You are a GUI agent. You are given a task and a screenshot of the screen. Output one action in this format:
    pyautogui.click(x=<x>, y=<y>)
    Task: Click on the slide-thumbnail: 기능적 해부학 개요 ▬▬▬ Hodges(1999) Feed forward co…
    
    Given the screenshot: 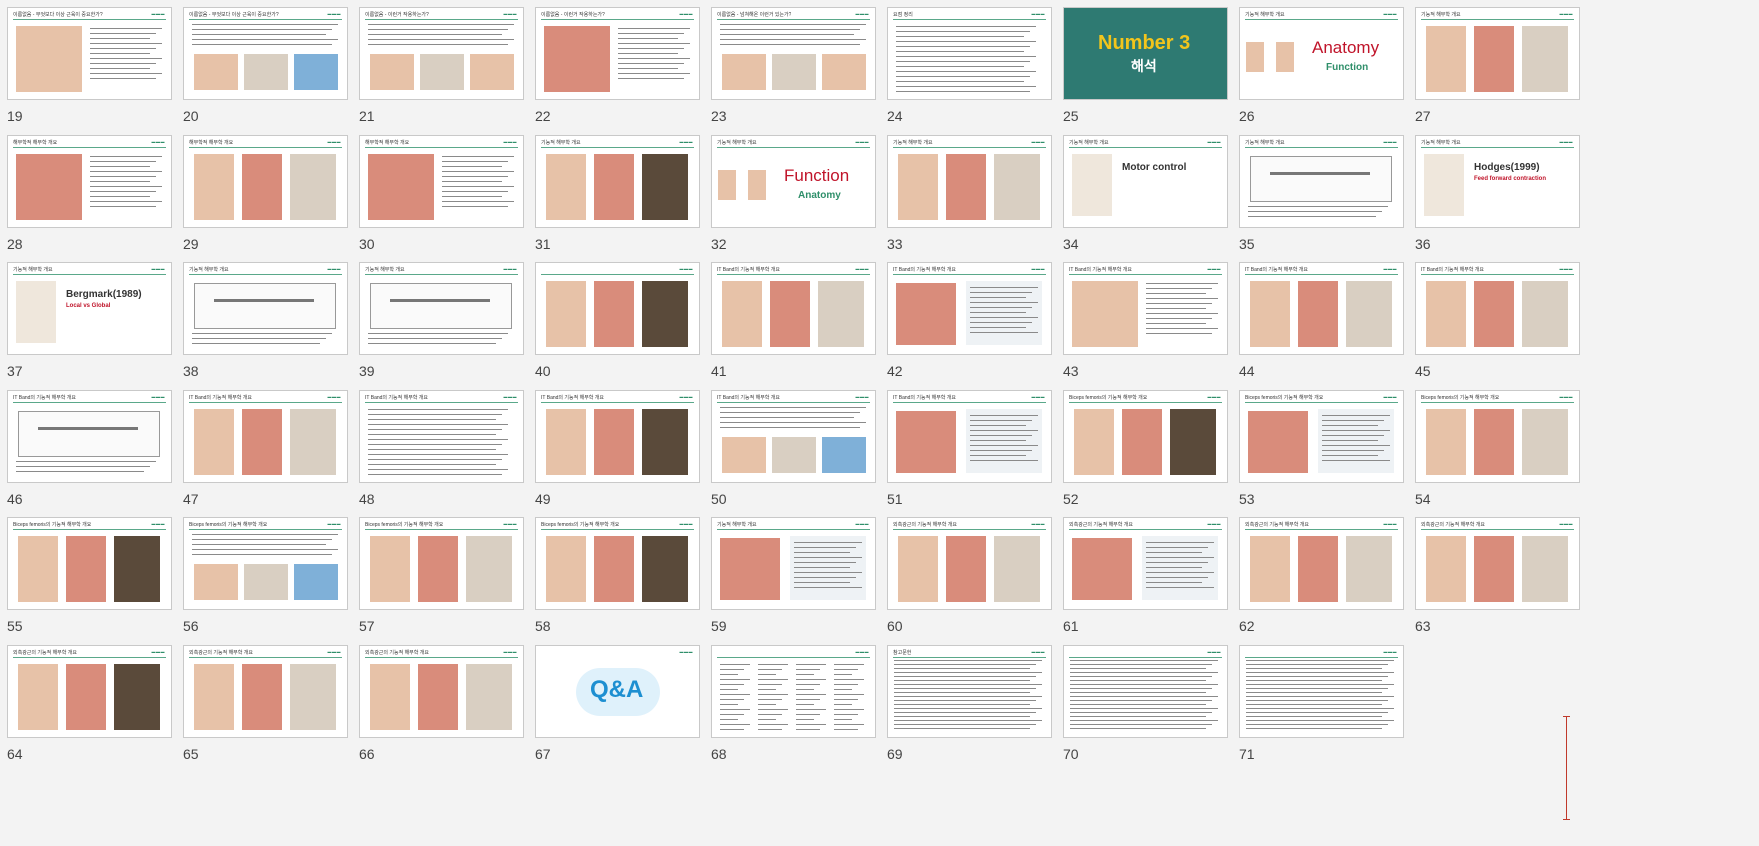 What is the action you would take?
    pyautogui.click(x=1497, y=195)
    